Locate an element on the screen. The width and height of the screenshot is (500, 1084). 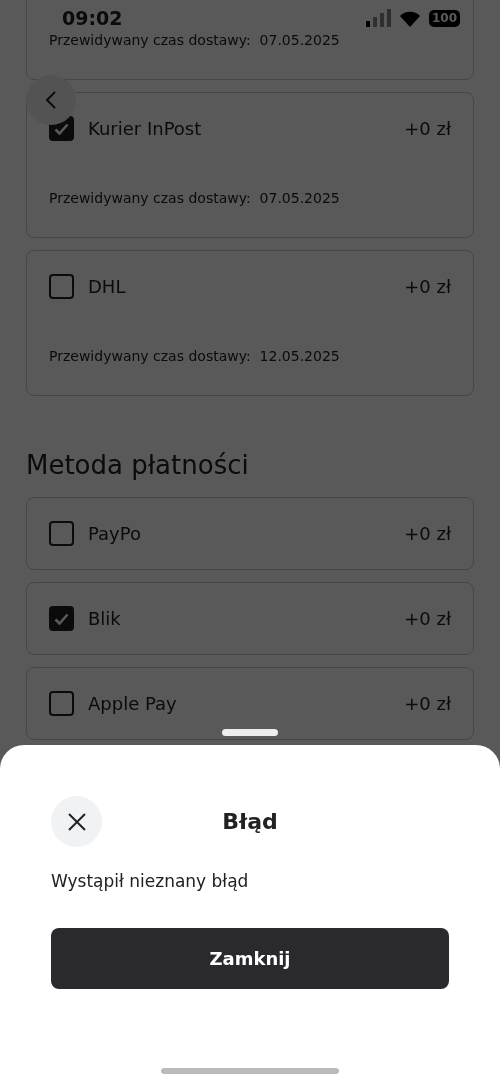
back-button is located at coordinates (51, 100).